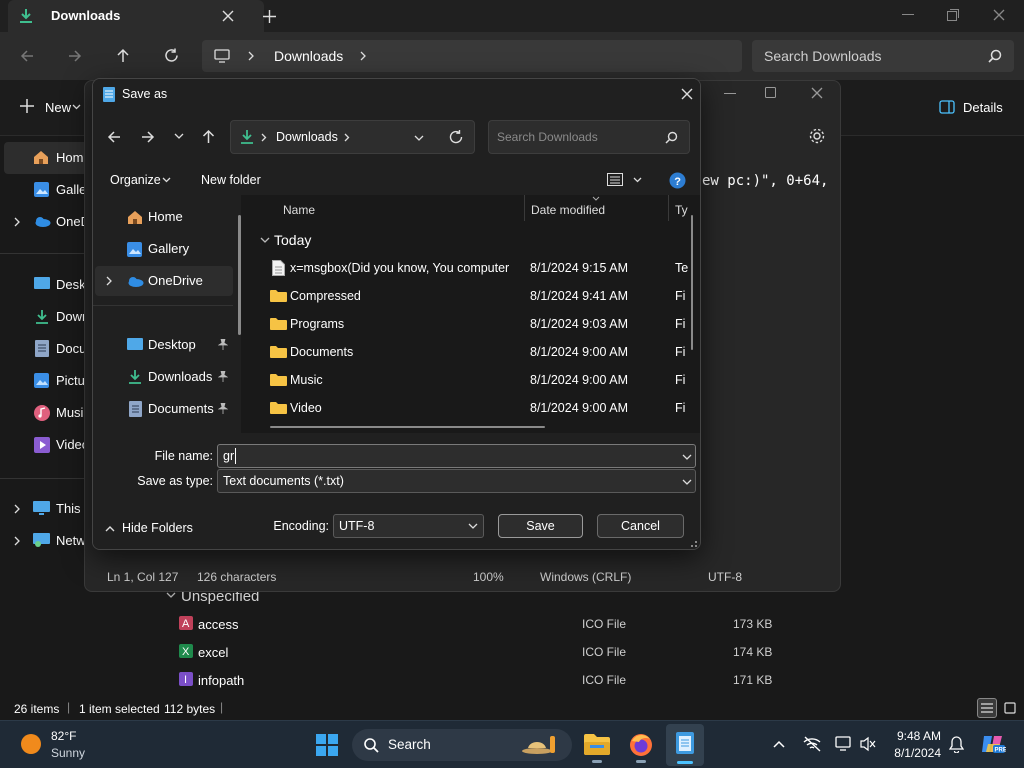 The image size is (1024, 768). I want to click on column-type: Ty, so click(681, 210).